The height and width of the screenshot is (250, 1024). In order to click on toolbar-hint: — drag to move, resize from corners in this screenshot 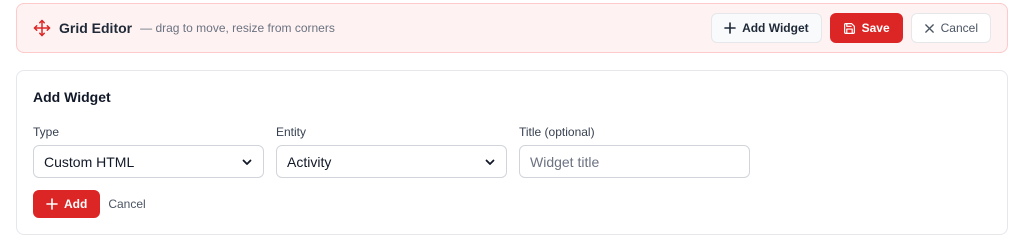, I will do `click(237, 28)`.